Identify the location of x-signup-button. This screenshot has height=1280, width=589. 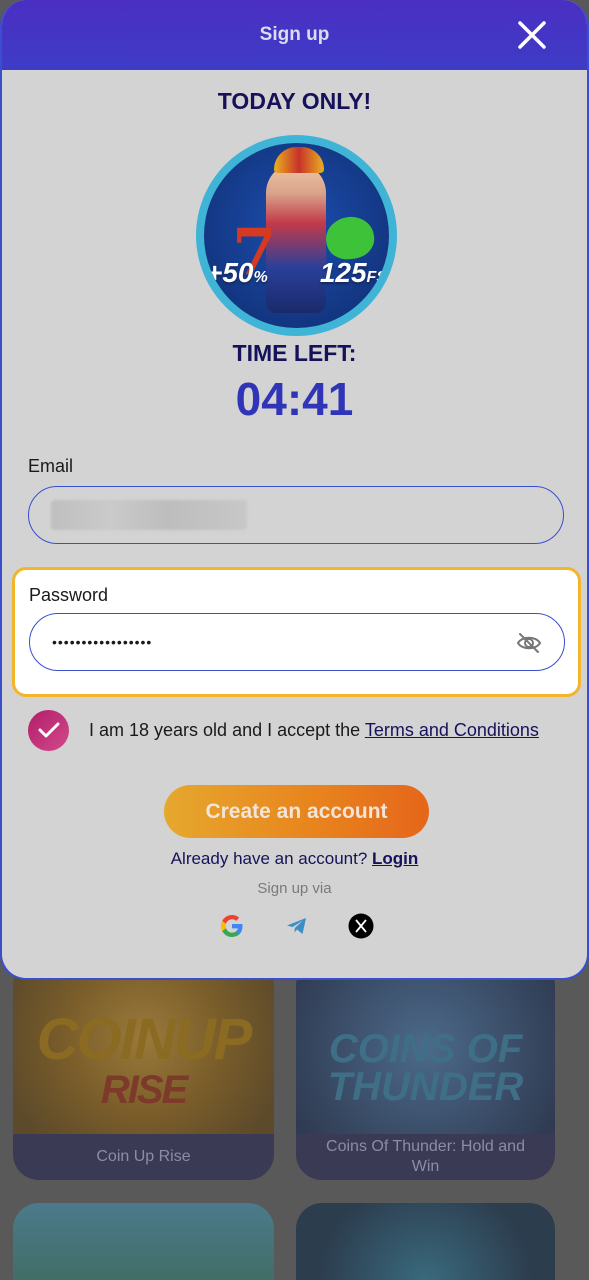
(361, 926).